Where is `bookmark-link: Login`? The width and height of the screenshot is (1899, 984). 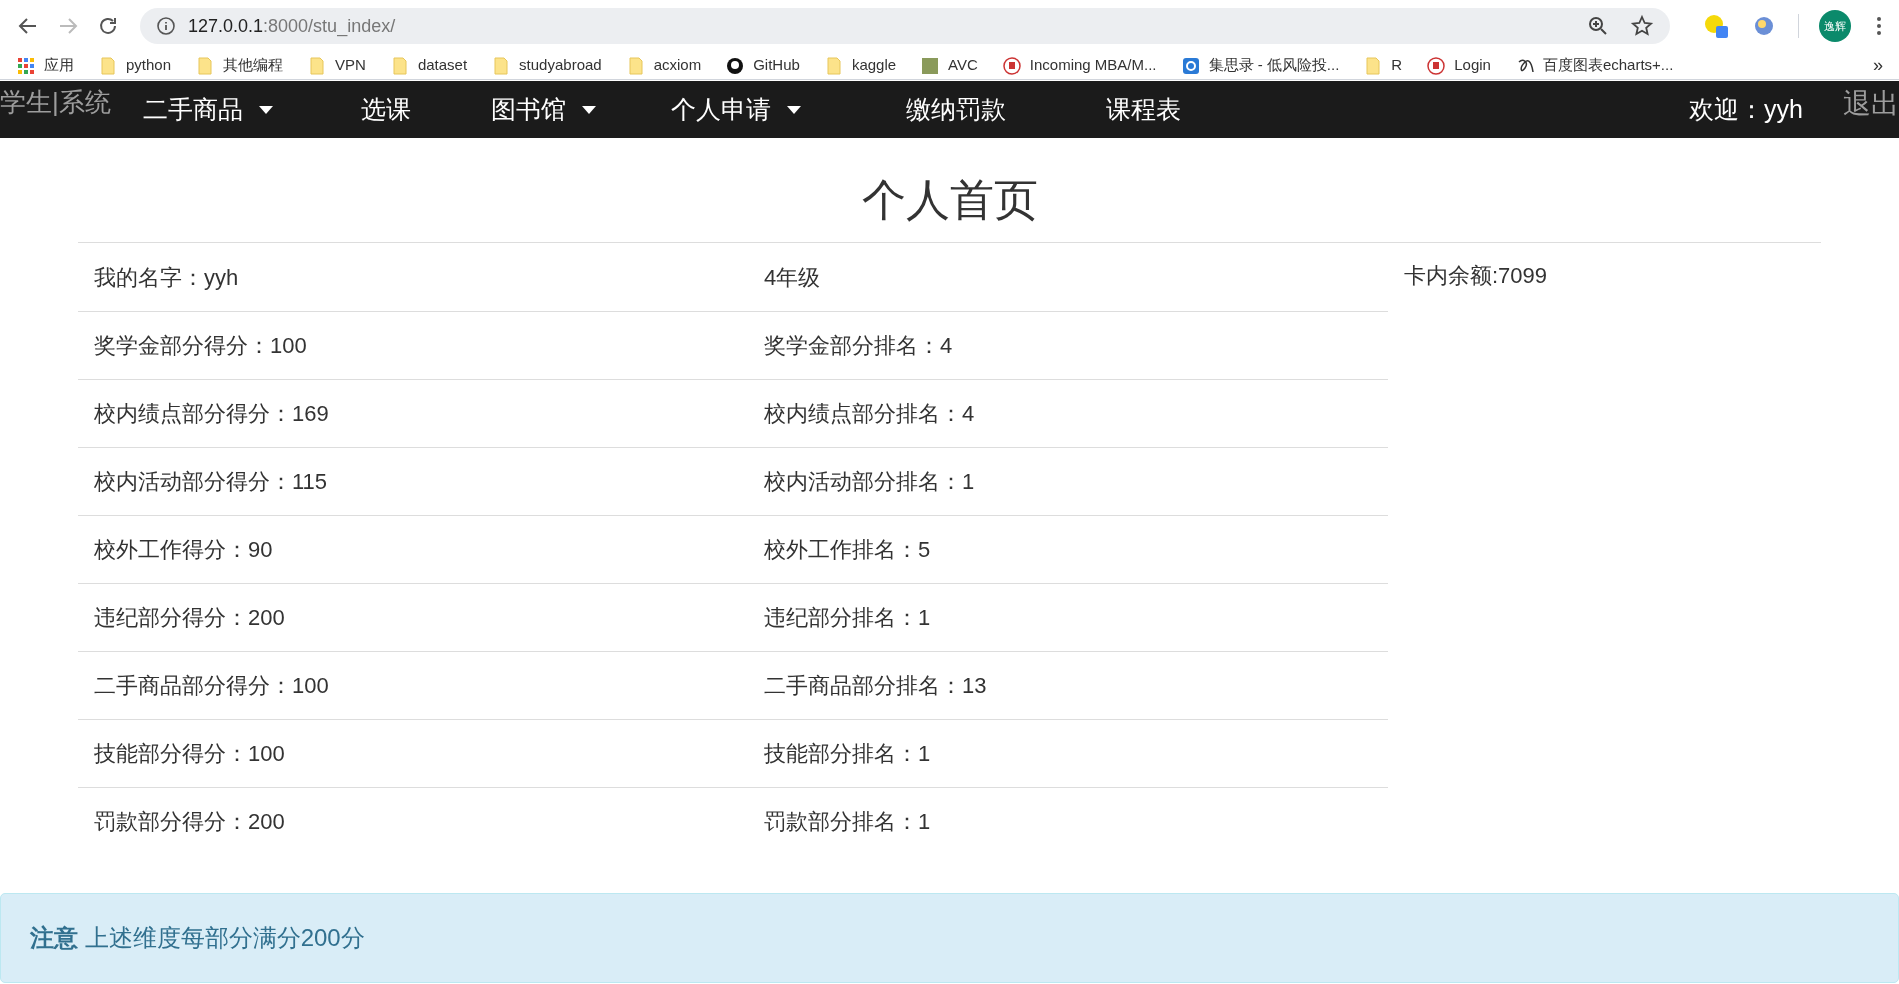 bookmark-link: Login is located at coordinates (1472, 65).